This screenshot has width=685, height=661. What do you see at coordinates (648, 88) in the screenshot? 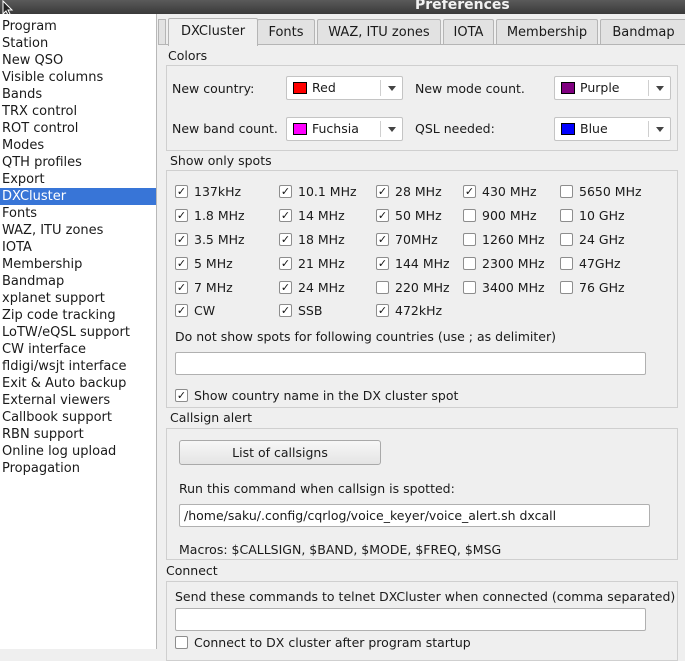
I see `combo-separator` at bounding box center [648, 88].